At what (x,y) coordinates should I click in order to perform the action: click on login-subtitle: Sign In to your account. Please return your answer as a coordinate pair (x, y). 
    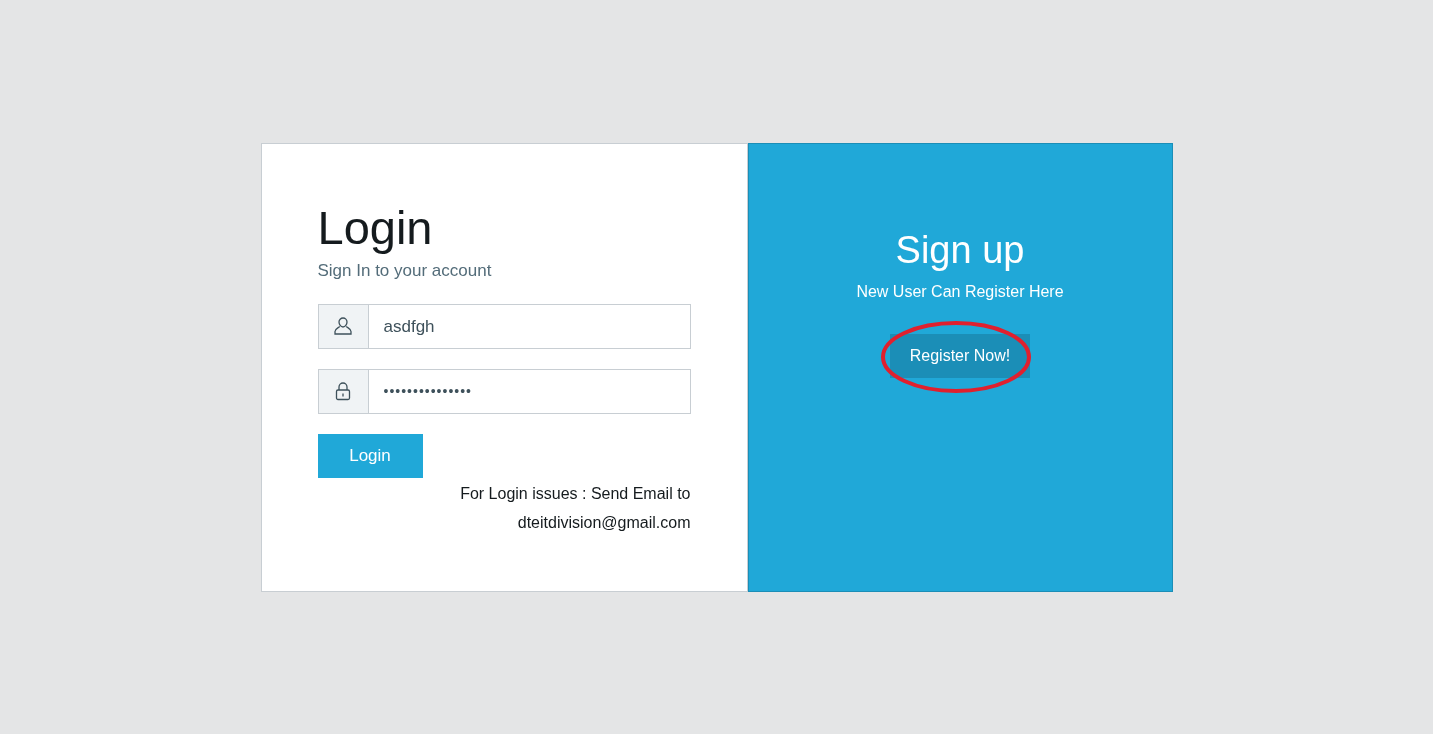
    Looking at the image, I should click on (405, 271).